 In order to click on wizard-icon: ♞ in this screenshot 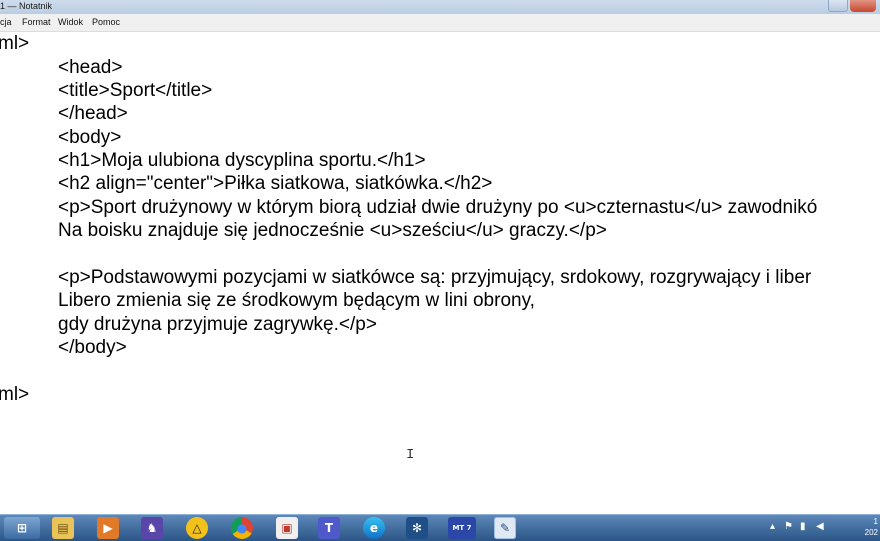, I will do `click(152, 528)`.